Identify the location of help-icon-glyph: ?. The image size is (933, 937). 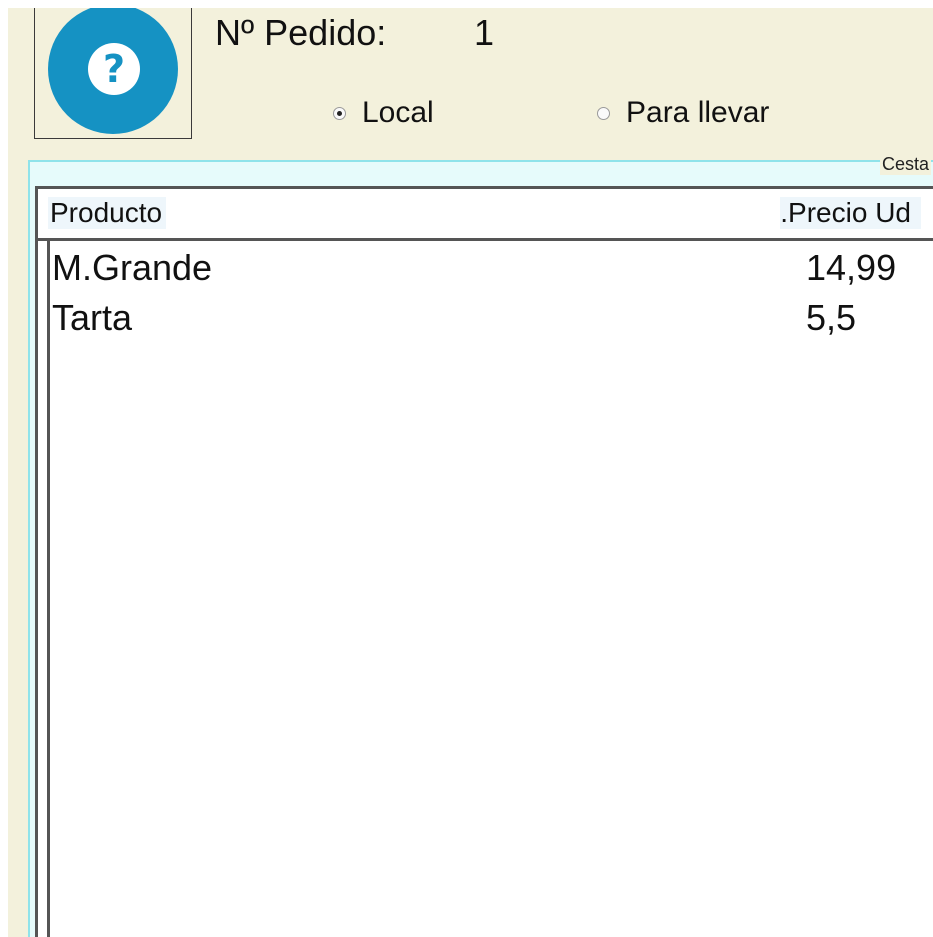
(114, 69).